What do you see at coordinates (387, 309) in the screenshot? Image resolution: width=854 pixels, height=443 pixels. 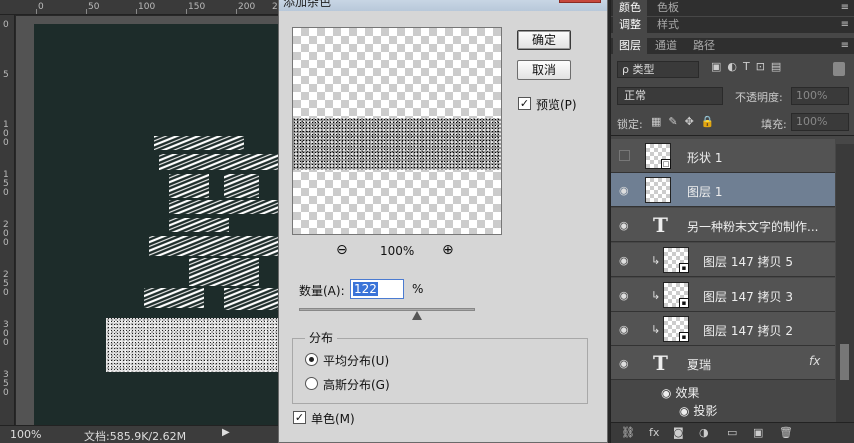 I see `amount-slider` at bounding box center [387, 309].